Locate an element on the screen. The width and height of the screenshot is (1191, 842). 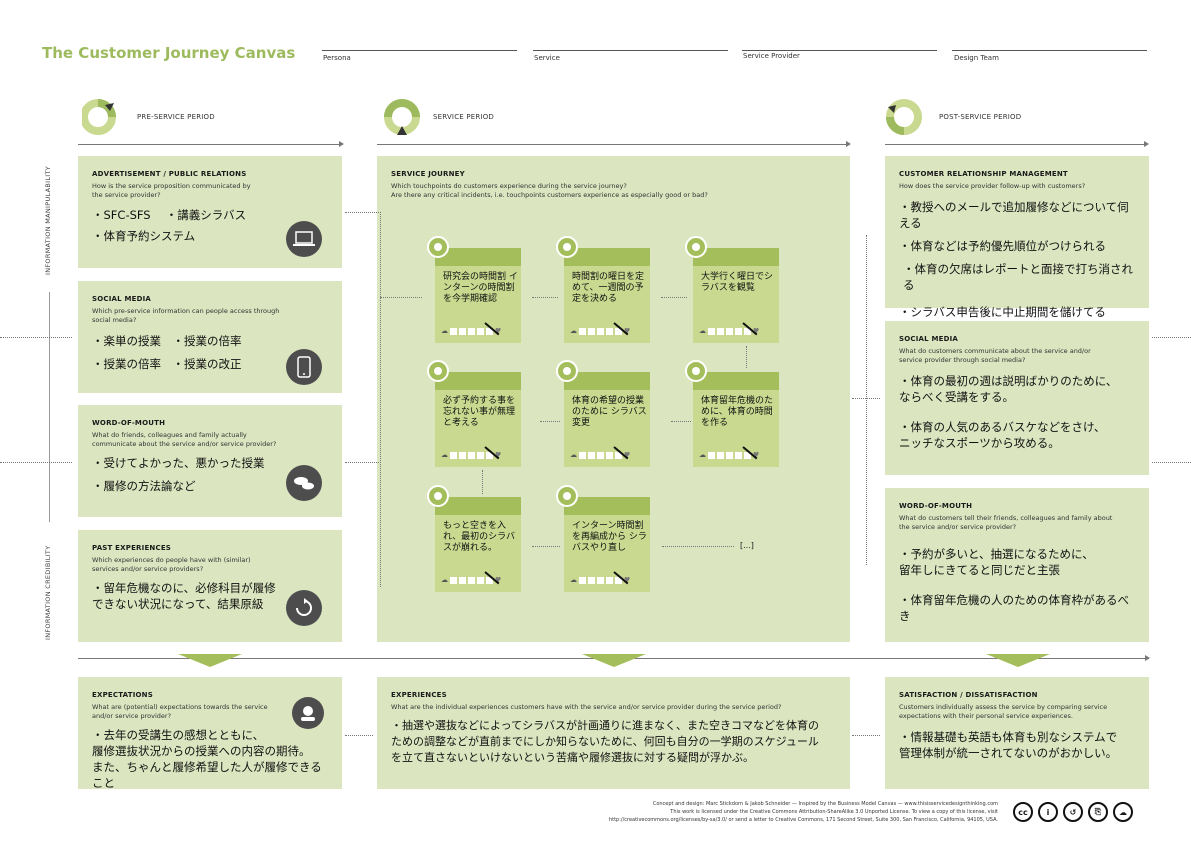
experiences-line2: ための調整などが直前までにしか知らないために、何回も自分の一学期のスケジュール is located at coordinates (605, 741).